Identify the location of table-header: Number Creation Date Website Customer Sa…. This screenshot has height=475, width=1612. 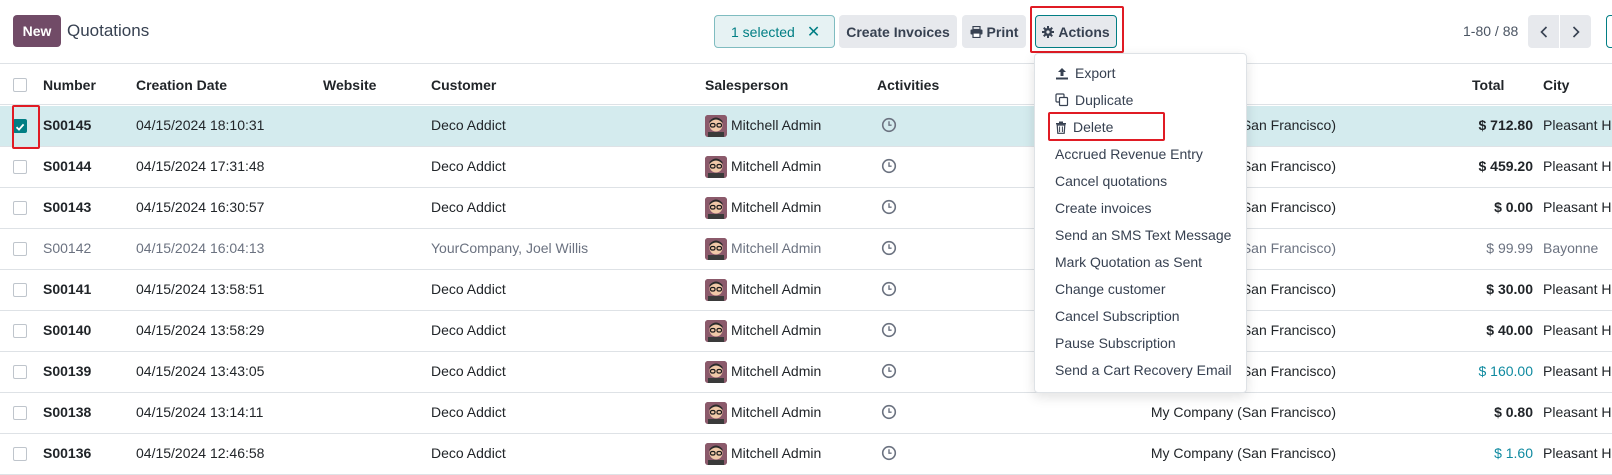
(806, 85).